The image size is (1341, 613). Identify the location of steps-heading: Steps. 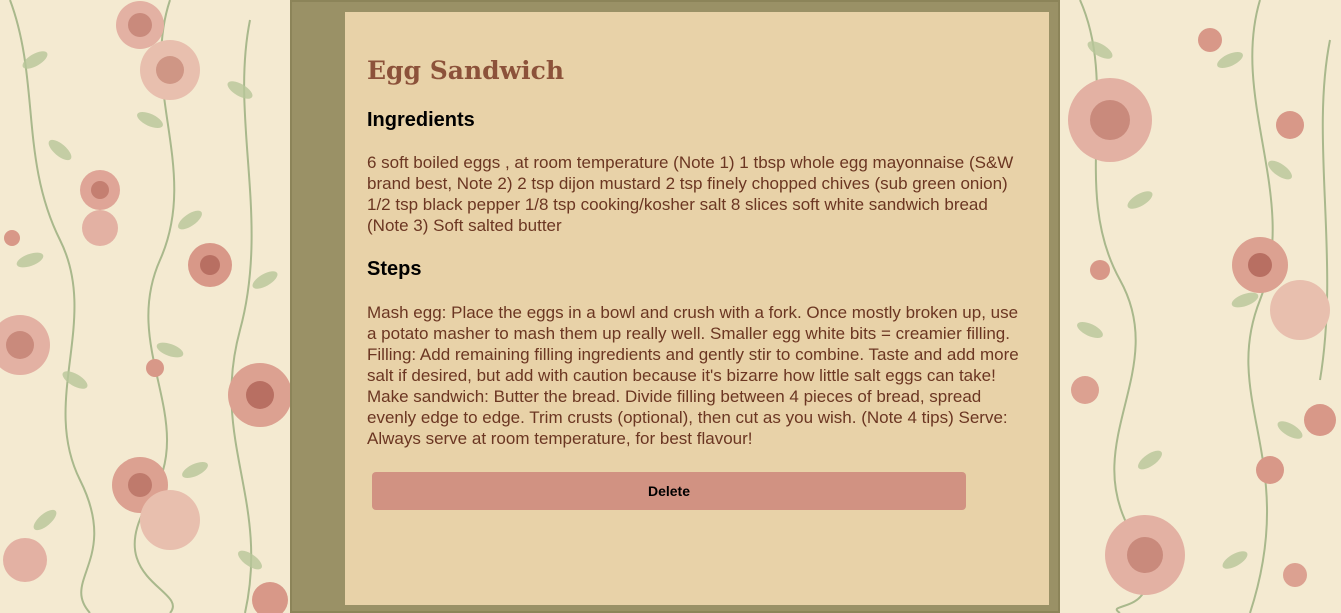
(394, 269).